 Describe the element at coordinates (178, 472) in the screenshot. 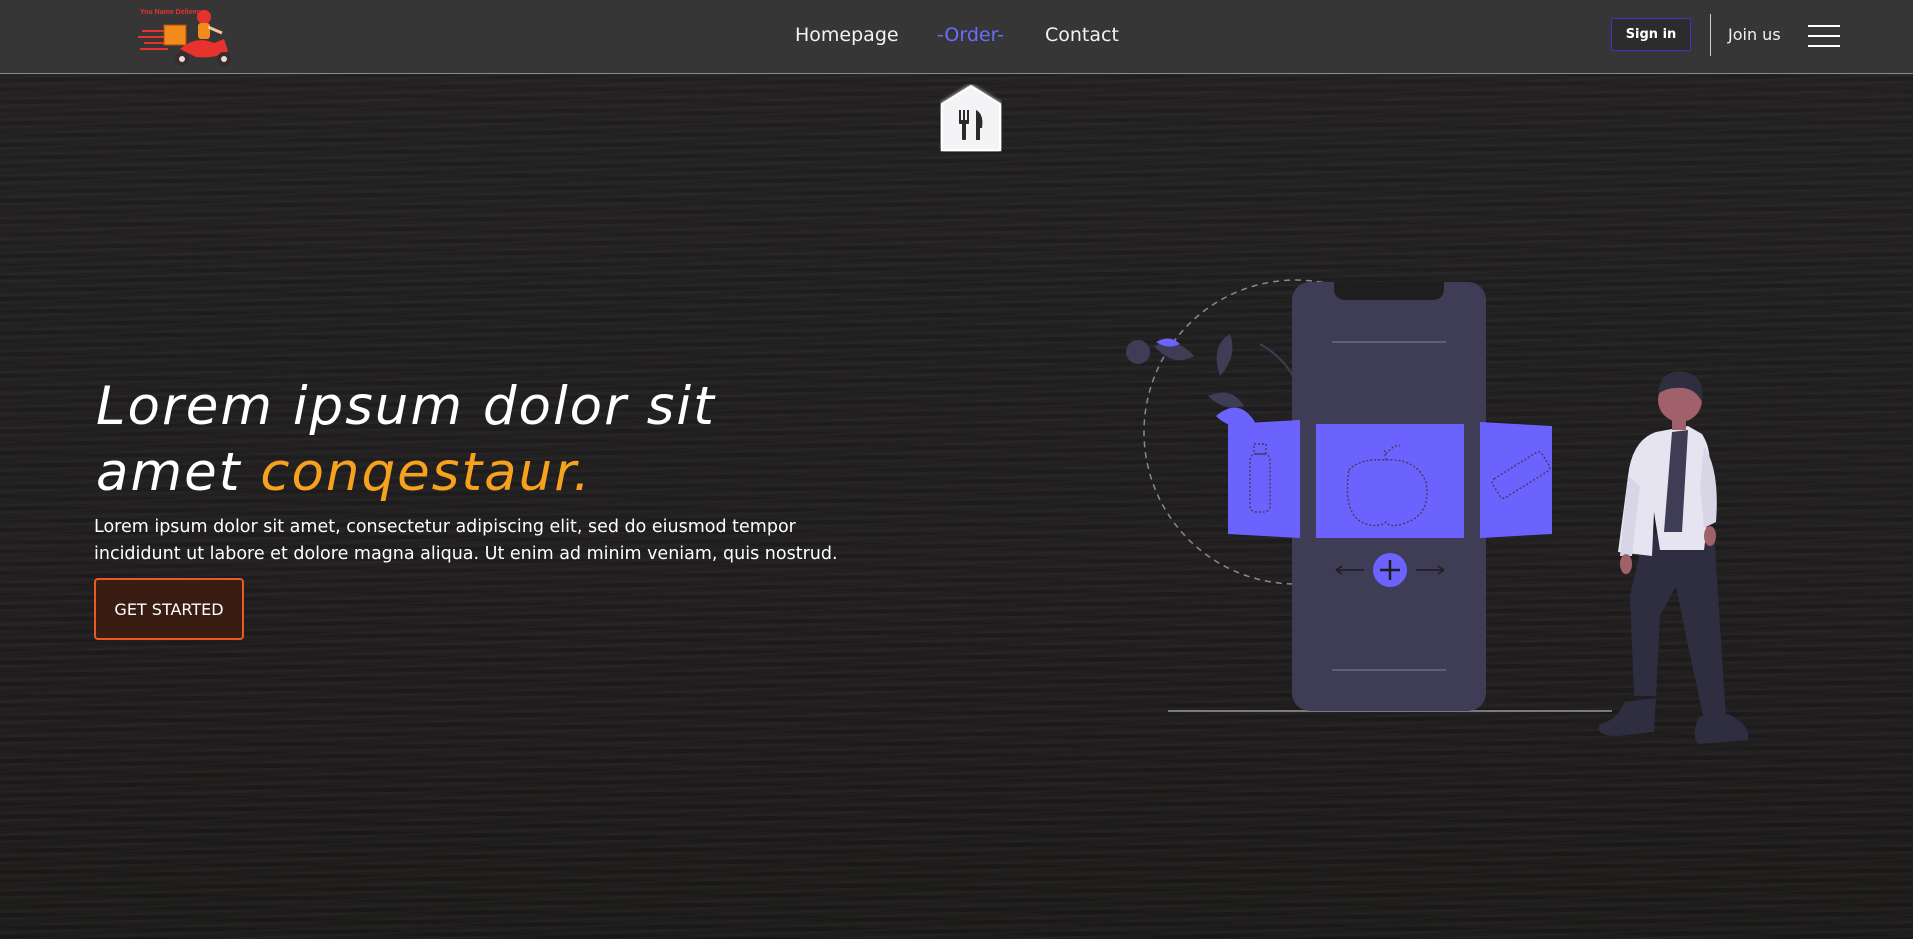

I see `hero-title-line2: amet` at that location.